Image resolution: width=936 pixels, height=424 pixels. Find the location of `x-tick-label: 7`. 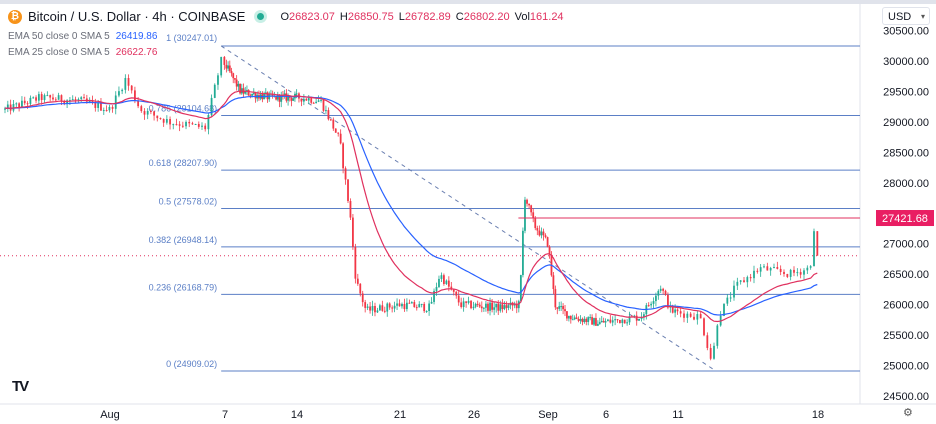

x-tick-label: 7 is located at coordinates (225, 415).